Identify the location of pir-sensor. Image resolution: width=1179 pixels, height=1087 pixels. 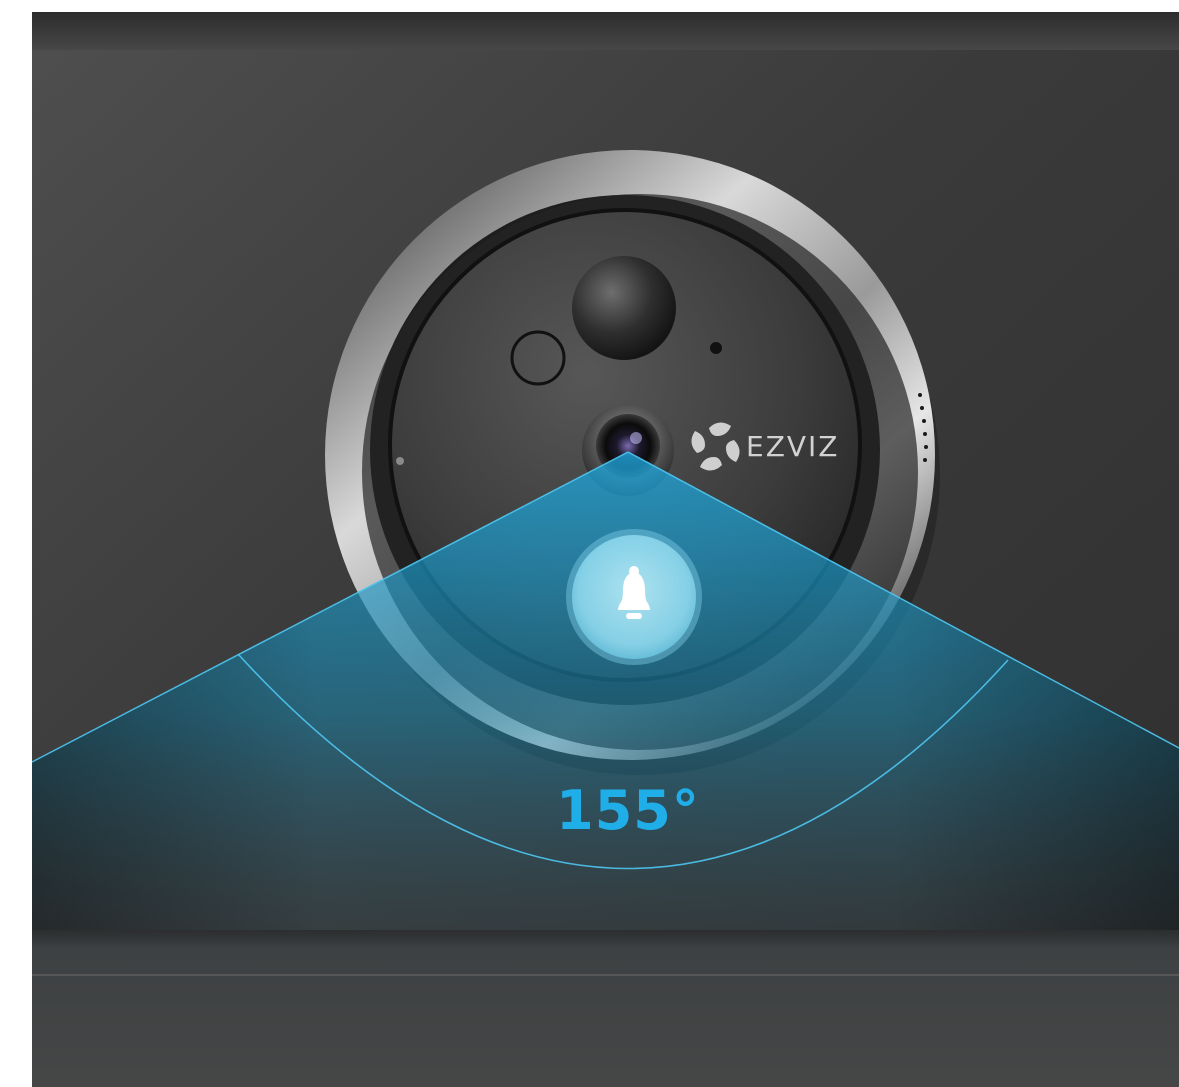
(624, 308).